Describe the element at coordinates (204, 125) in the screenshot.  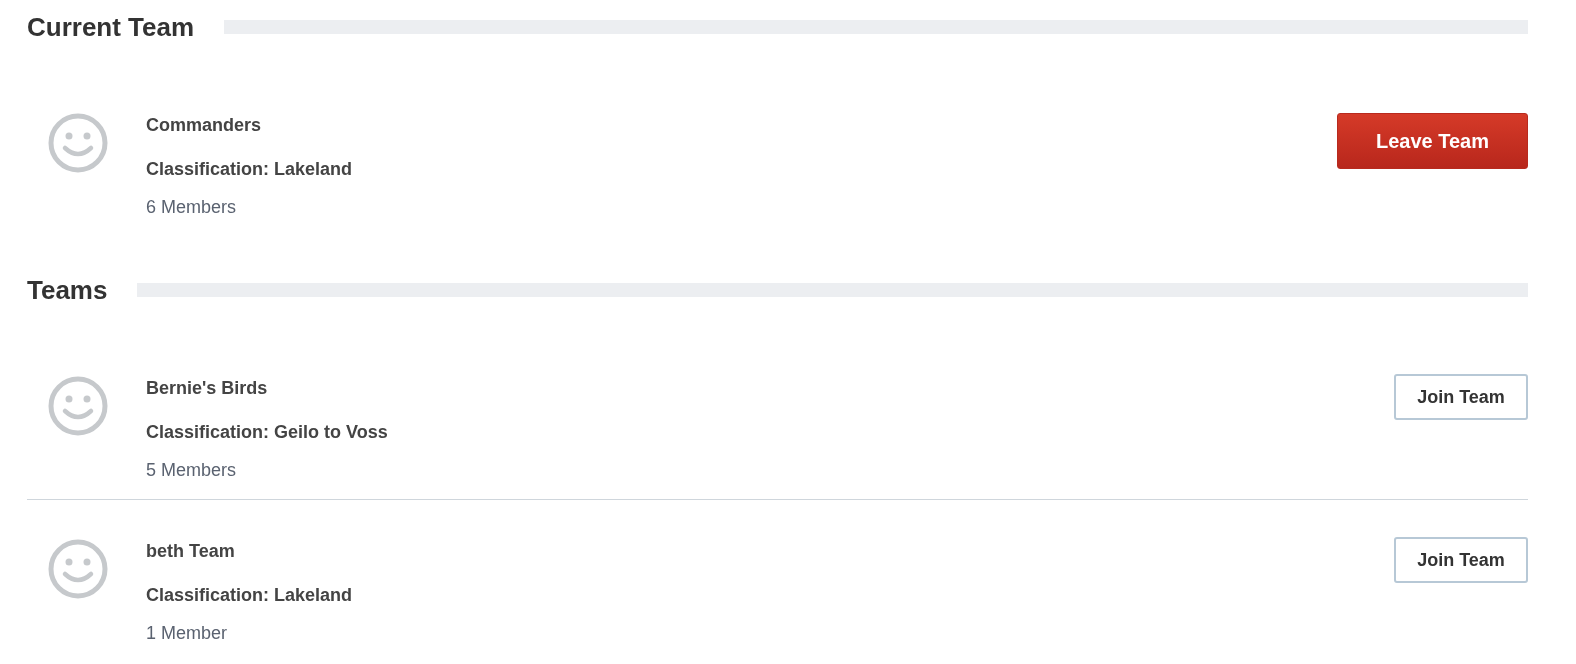
I see `team-name: Commanders` at that location.